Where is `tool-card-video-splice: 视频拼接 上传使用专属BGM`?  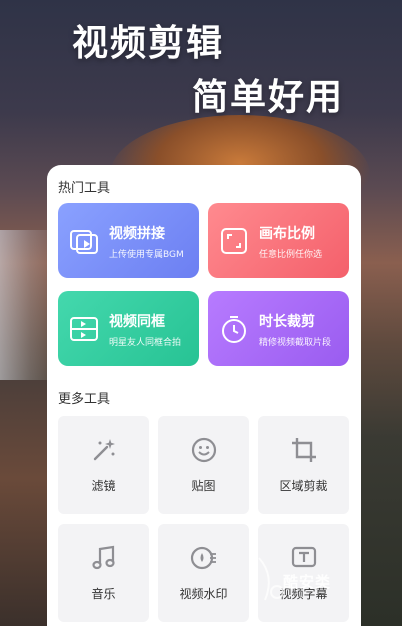
tool-card-video-splice: 视频拼接 上传使用专属BGM is located at coordinates (128, 240).